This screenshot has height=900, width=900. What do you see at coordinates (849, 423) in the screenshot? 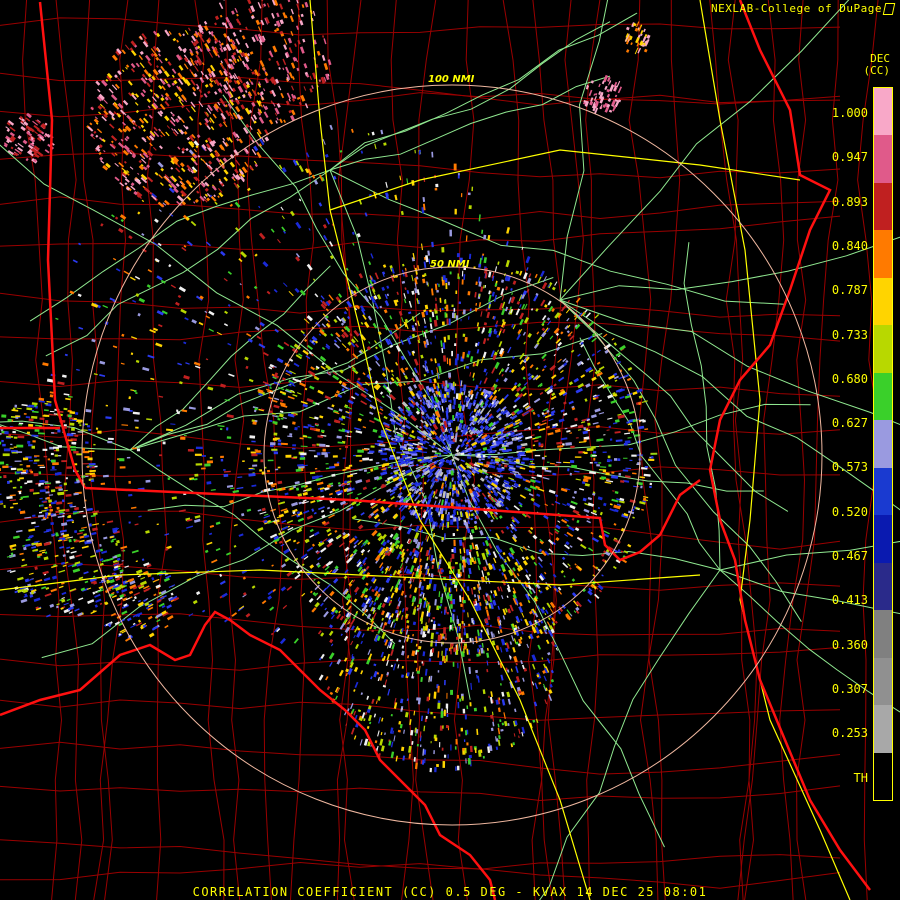
I see `color-scale-tick-label: 0.627` at bounding box center [849, 423].